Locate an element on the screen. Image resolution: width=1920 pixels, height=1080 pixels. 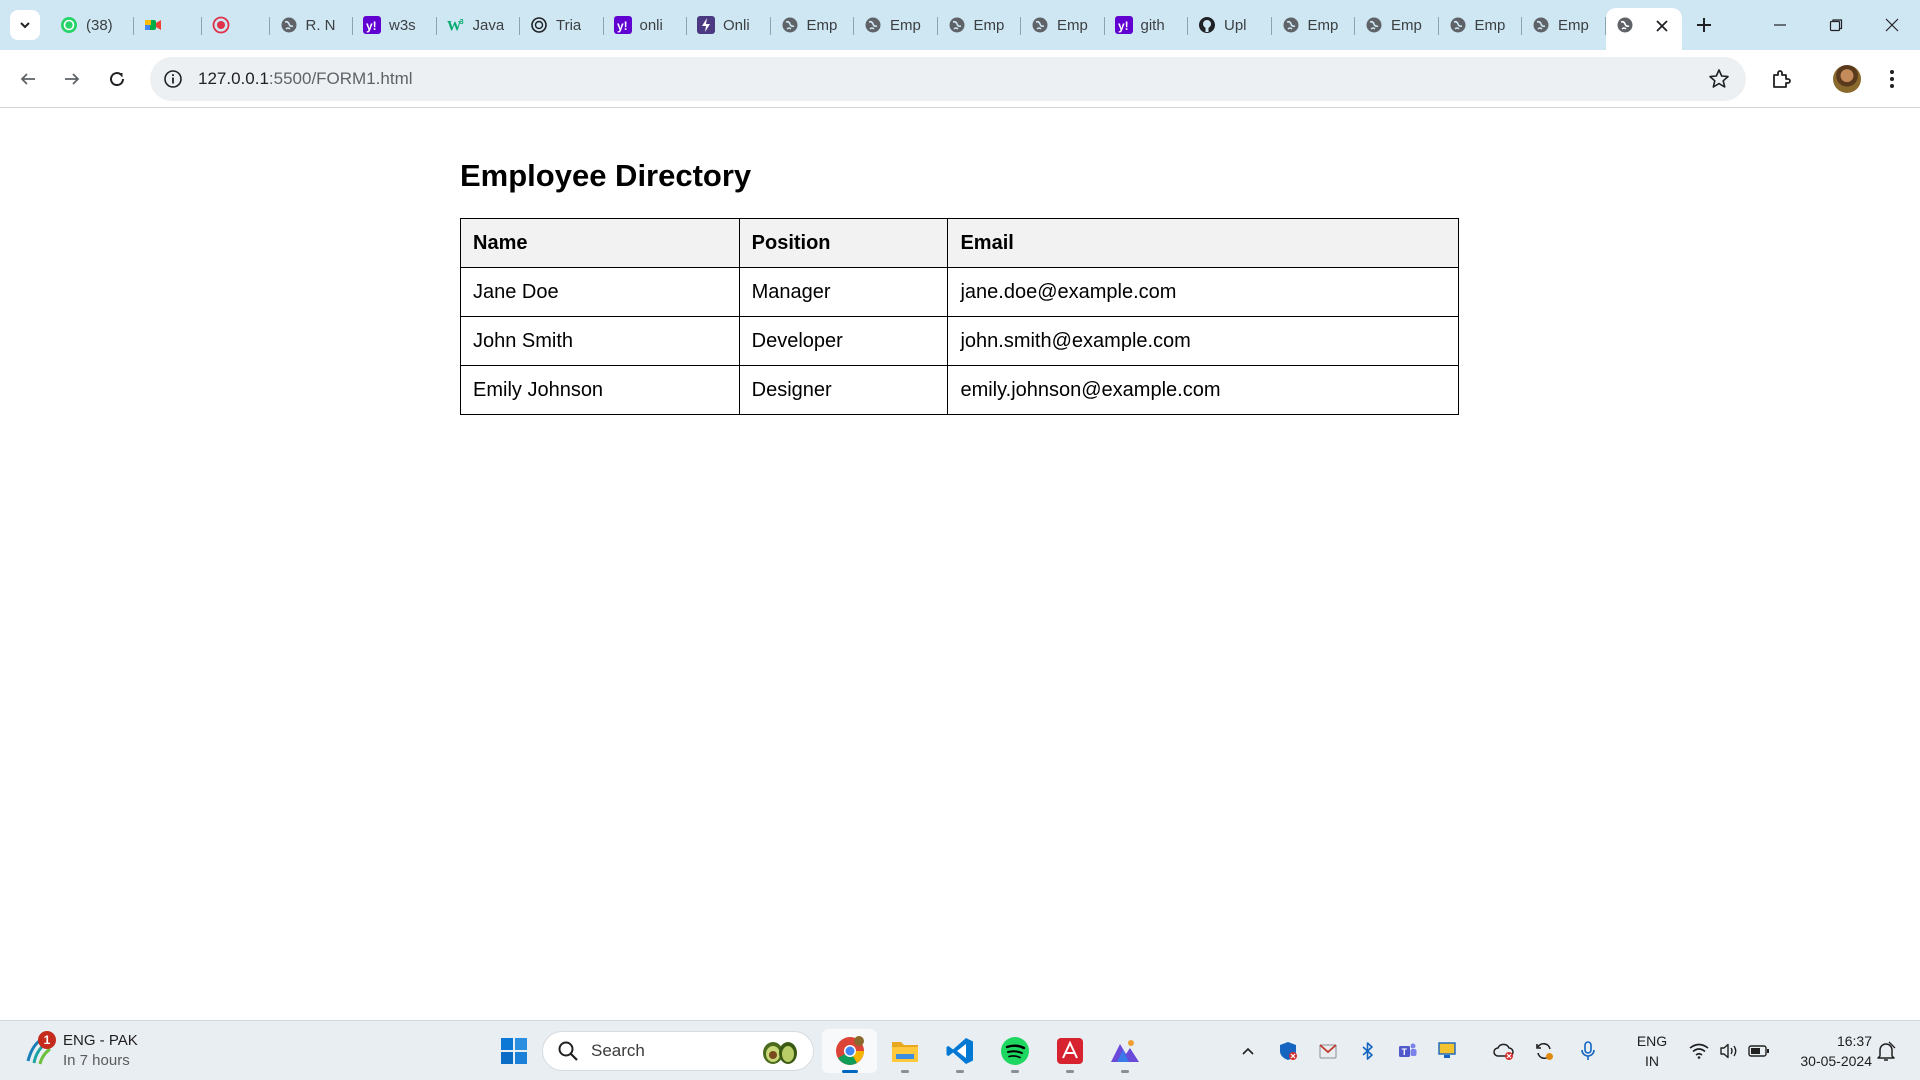
record-icon is located at coordinates (221, 25).